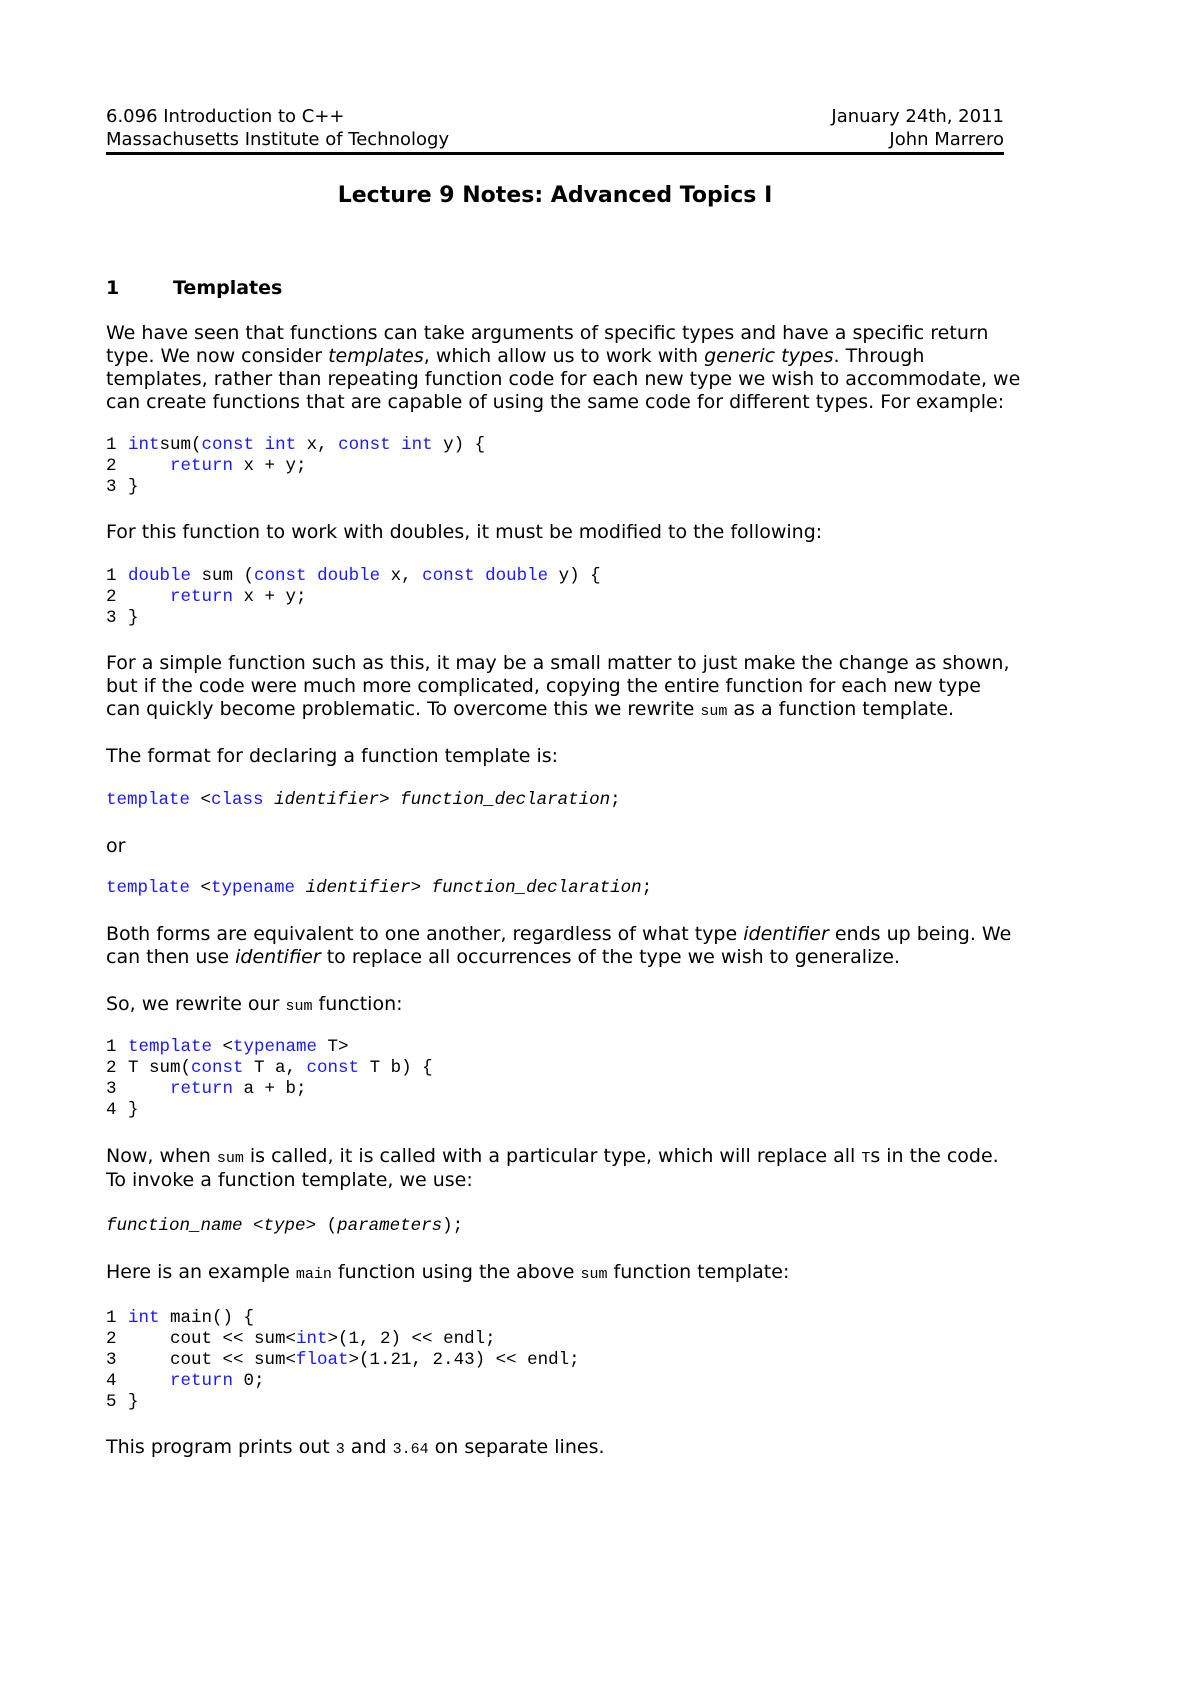  Describe the element at coordinates (269, 1110) in the screenshot. I see `code-line: 4}` at that location.